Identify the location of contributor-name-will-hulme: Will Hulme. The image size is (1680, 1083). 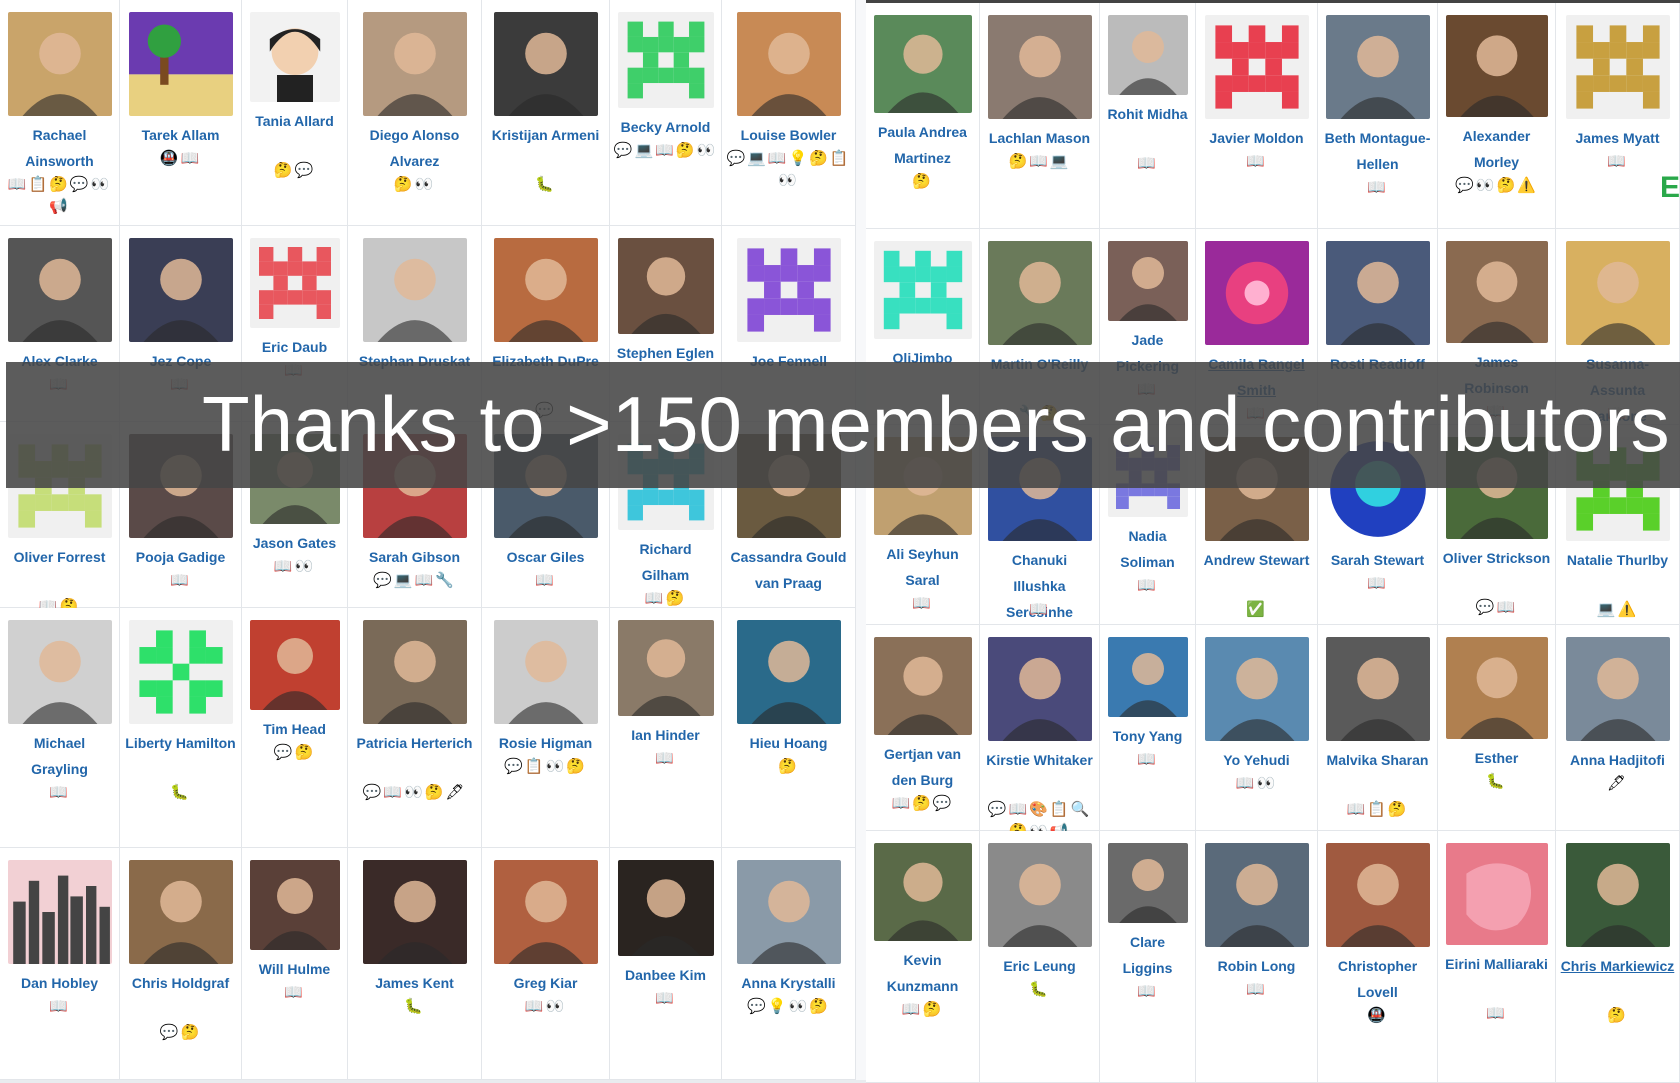
(294, 969).